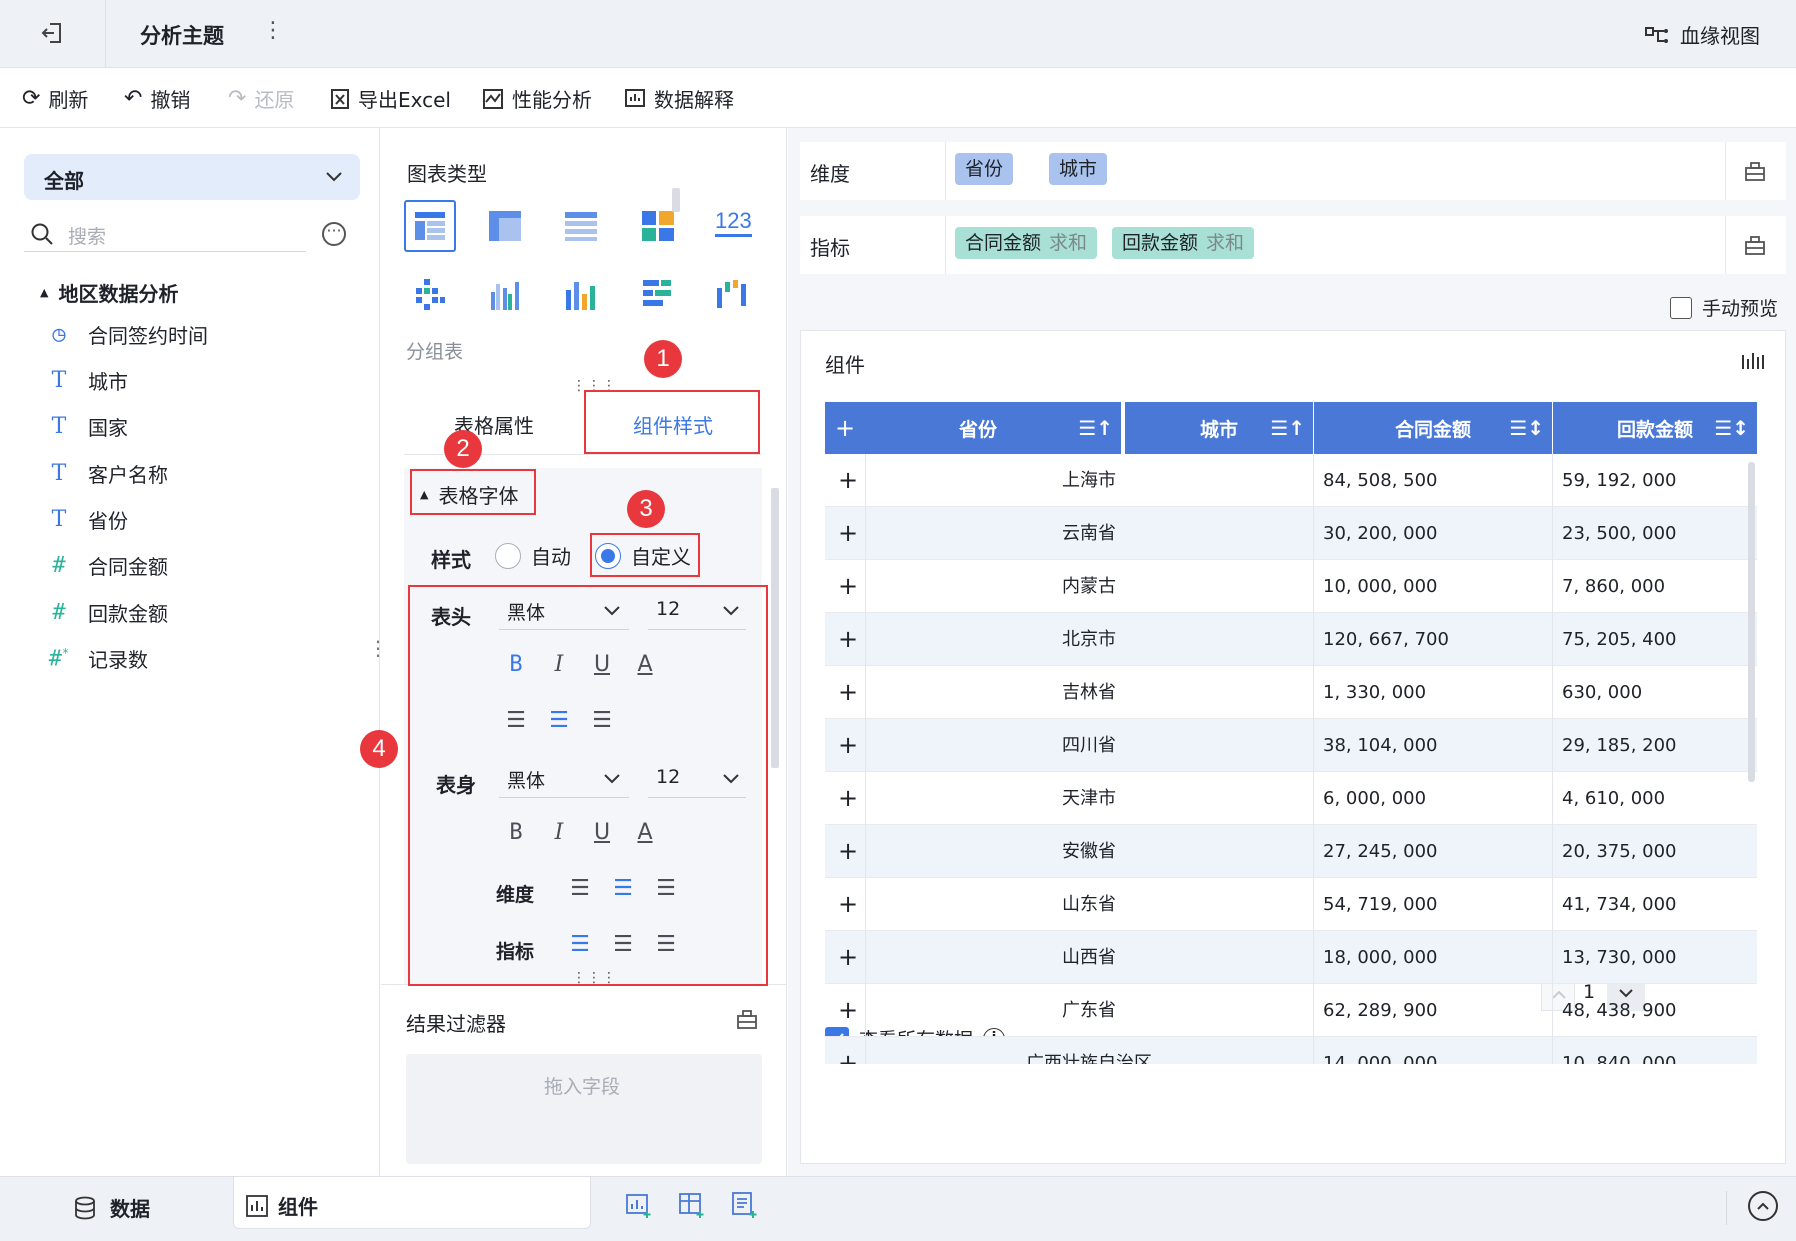 The height and width of the screenshot is (1241, 1796). What do you see at coordinates (581, 294) in the screenshot?
I see `chart-type-bar` at bounding box center [581, 294].